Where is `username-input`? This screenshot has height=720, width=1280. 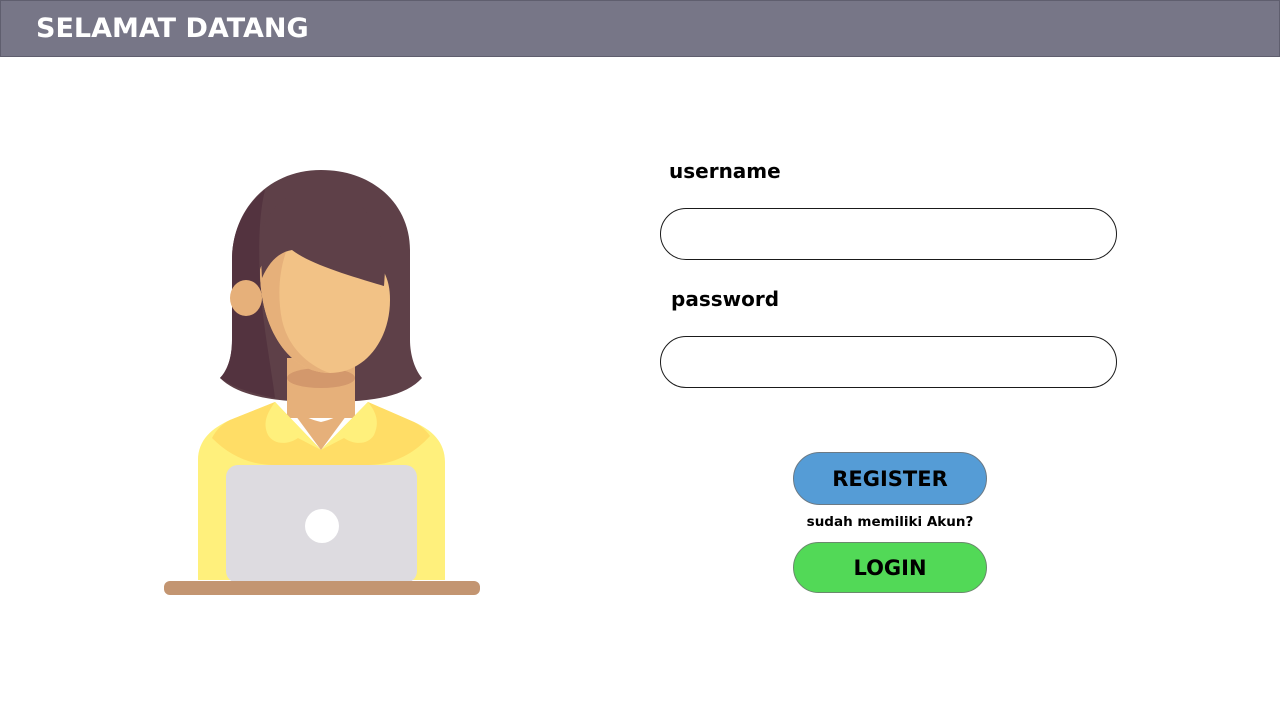 username-input is located at coordinates (888, 234).